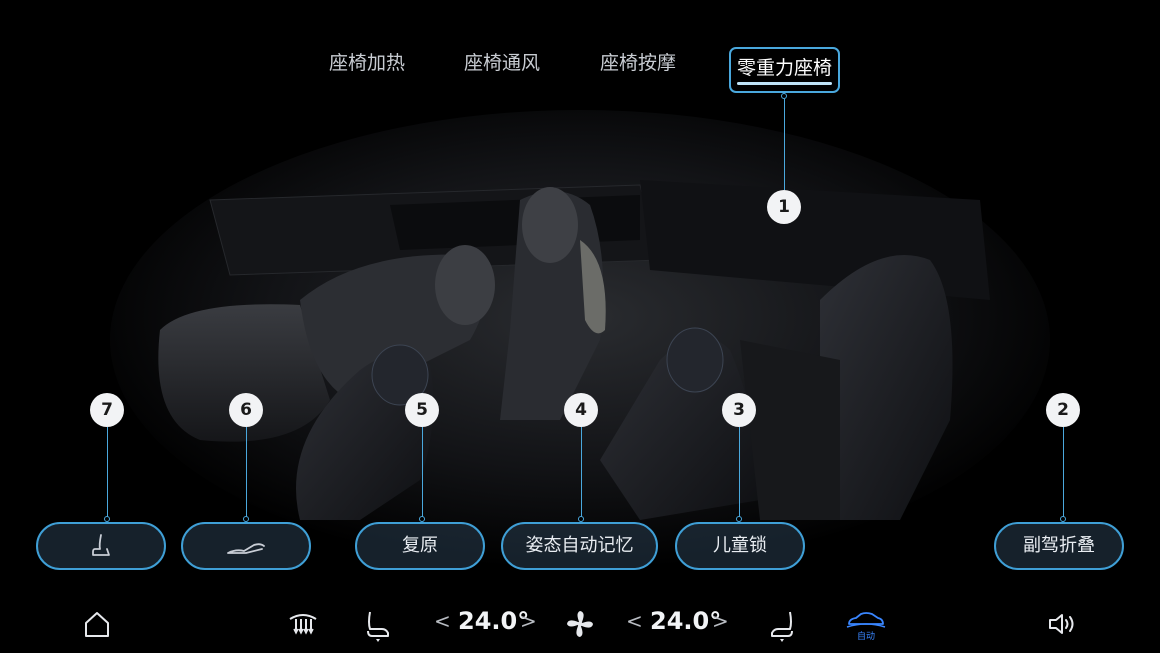 The image size is (1160, 653). Describe the element at coordinates (1062, 624) in the screenshot. I see `volume-icon` at that location.